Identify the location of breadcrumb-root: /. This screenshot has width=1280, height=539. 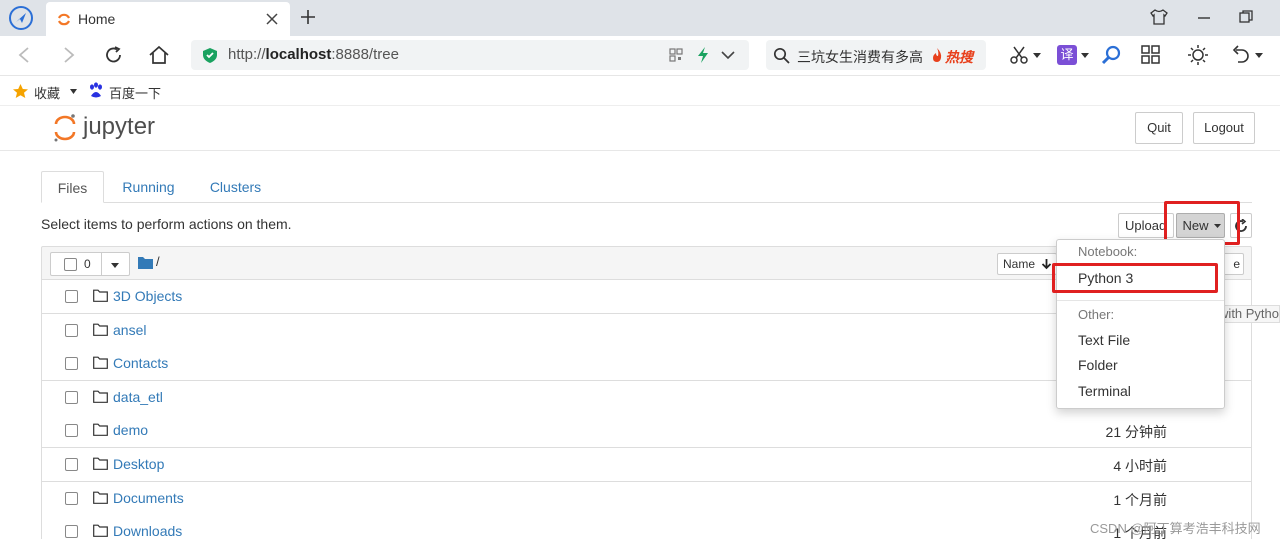
(158, 261).